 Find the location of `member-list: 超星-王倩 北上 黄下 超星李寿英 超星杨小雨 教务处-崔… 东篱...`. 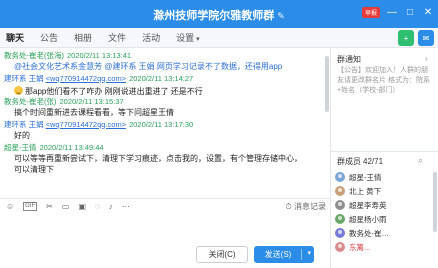

member-list: 超星-王倩 北上 黄下 超星李寿英 超星杨小雨 教务处-崔… 东篱... is located at coordinates (385, 212).